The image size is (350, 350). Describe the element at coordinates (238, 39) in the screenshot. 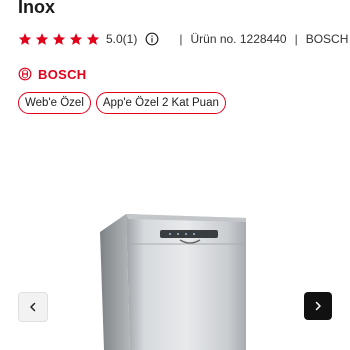

I see `product-number: Ürün no. 1228440` at that location.